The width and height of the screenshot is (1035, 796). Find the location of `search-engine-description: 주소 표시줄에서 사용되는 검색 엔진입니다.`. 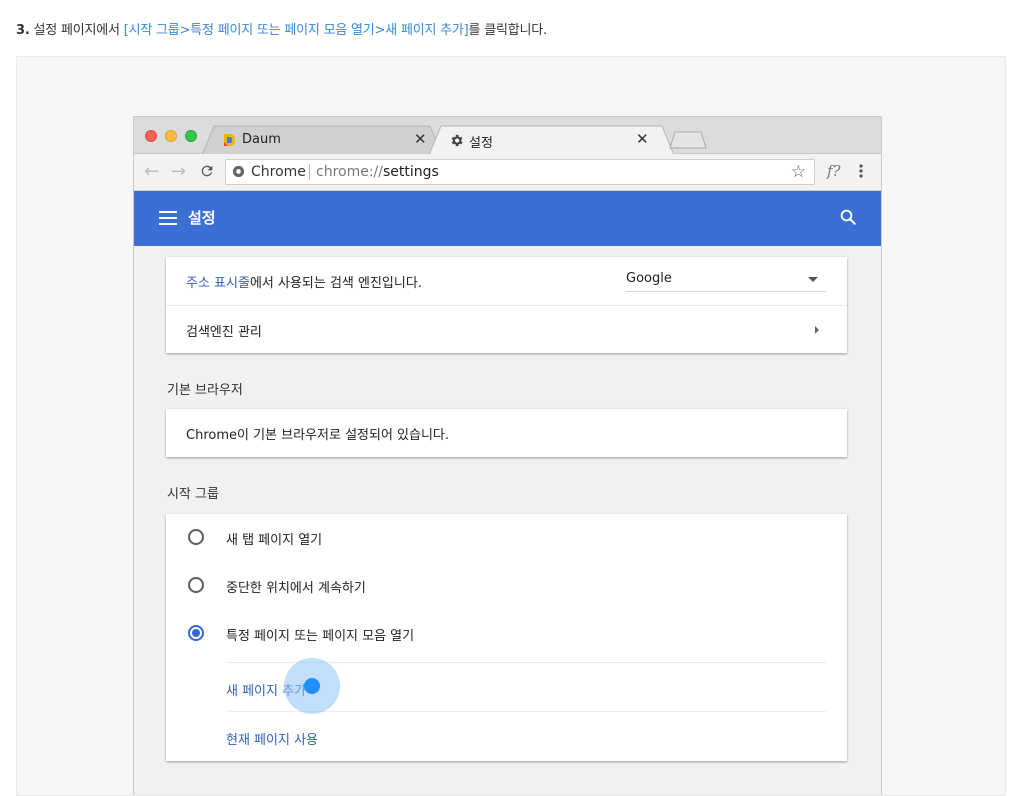

search-engine-description: 주소 표시줄에서 사용되는 검색 엔진입니다. is located at coordinates (304, 281).